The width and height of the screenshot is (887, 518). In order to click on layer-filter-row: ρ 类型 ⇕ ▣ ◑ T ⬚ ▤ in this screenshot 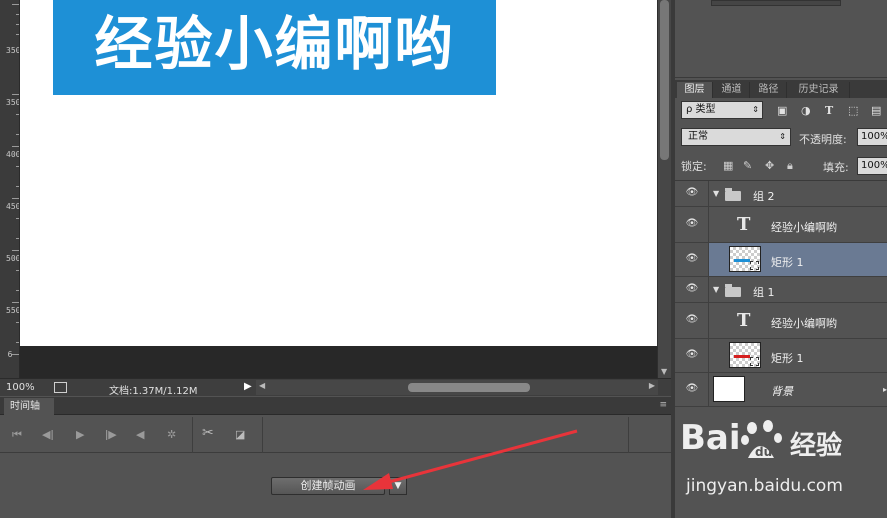, I will do `click(781, 111)`.